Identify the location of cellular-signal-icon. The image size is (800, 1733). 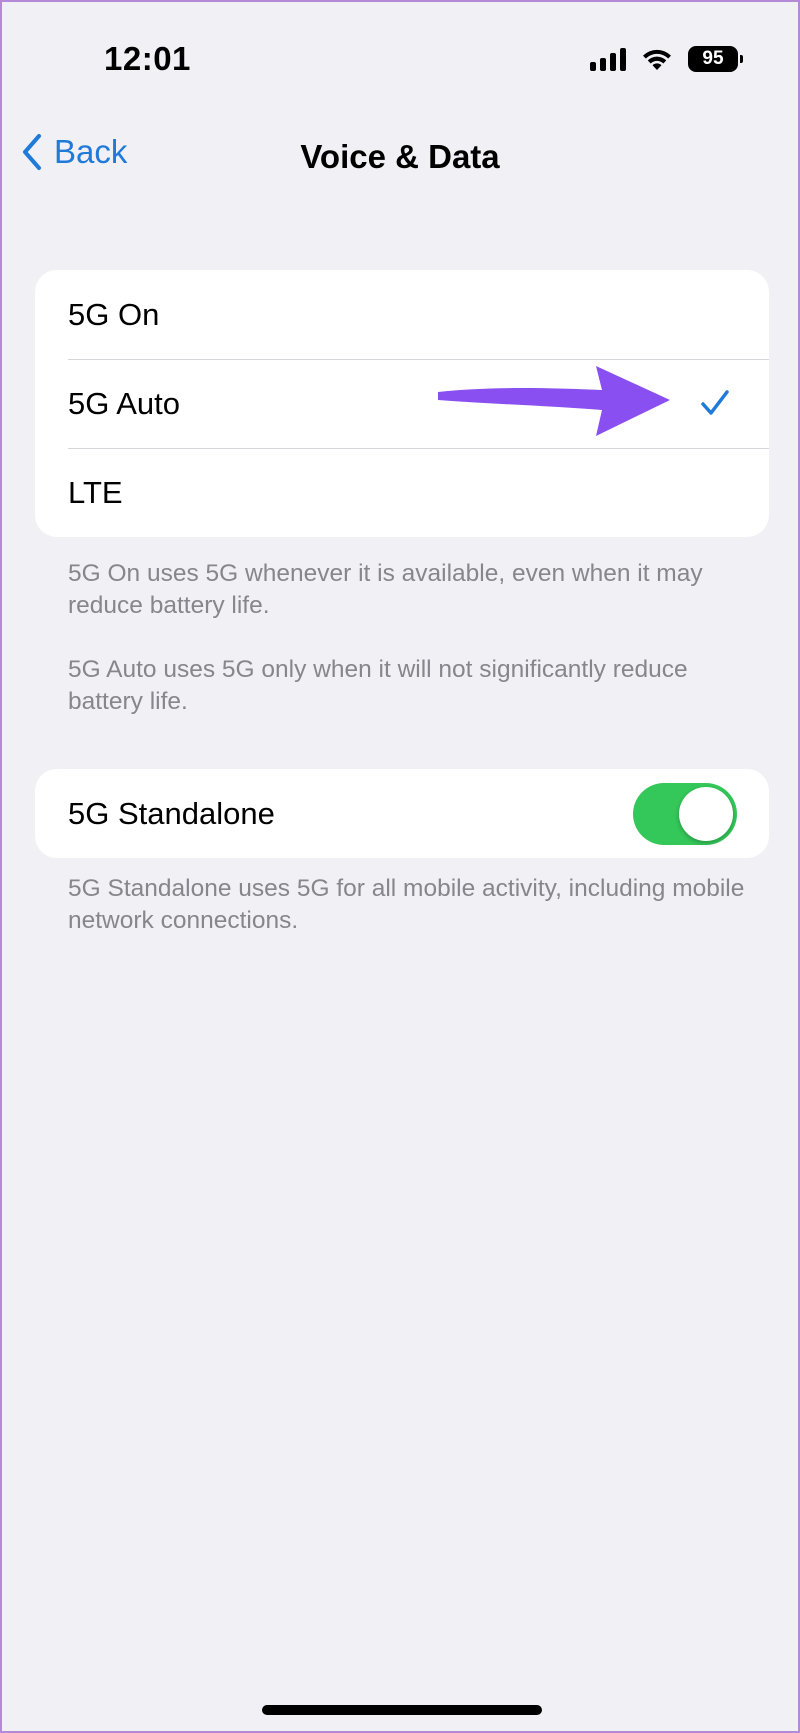
(608, 59).